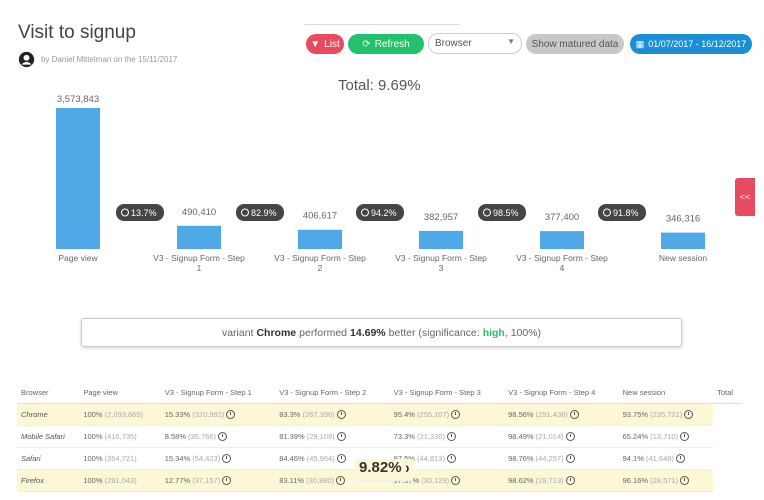  I want to click on variant-significance: high, so click(493, 332).